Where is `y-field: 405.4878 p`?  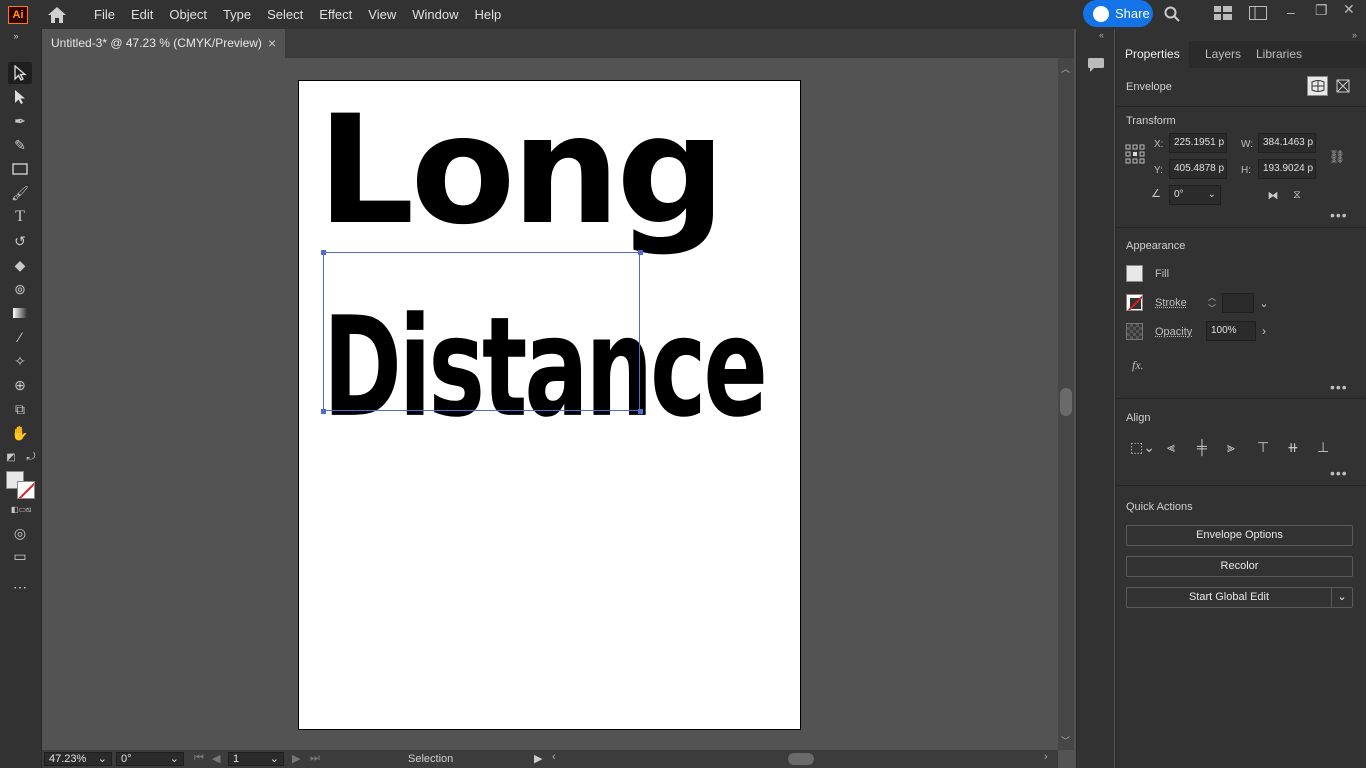 y-field: 405.4878 p is located at coordinates (1198, 169).